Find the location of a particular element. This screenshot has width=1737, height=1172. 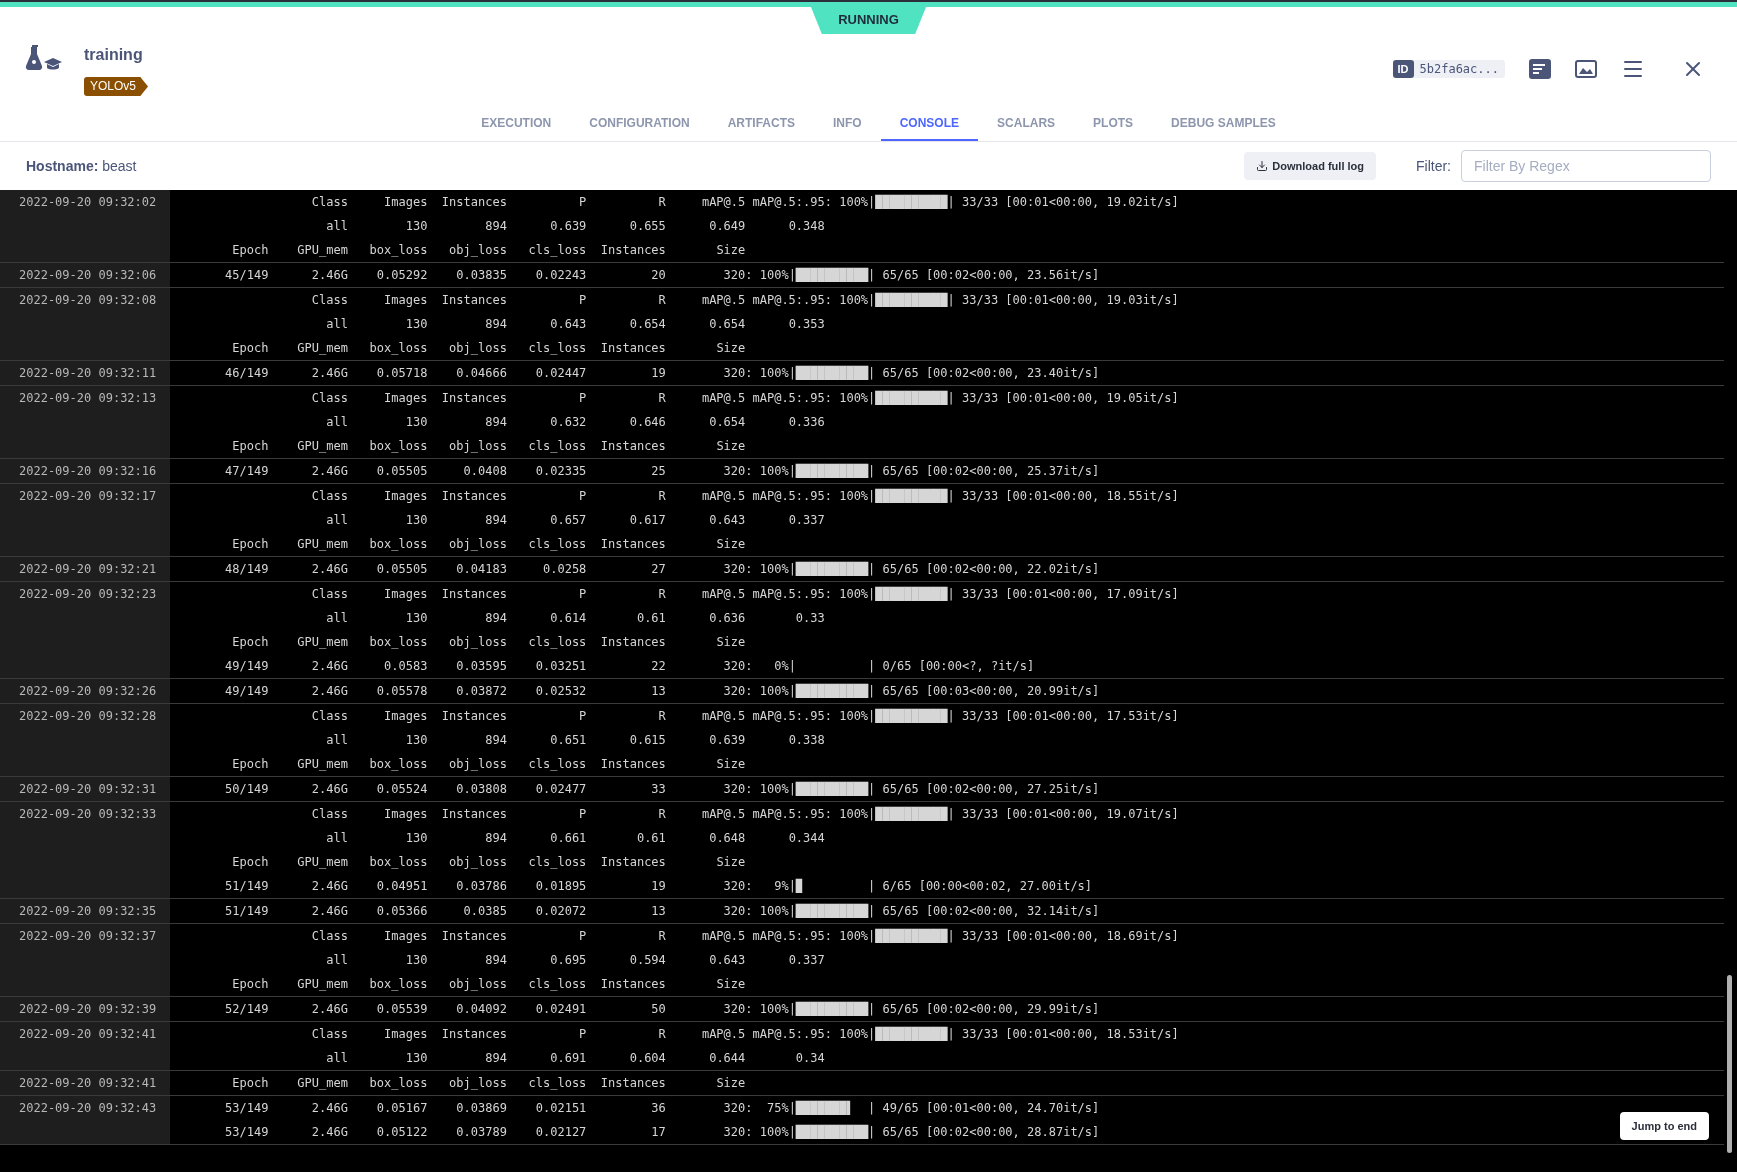

log-text: Size is located at coordinates (730, 984).